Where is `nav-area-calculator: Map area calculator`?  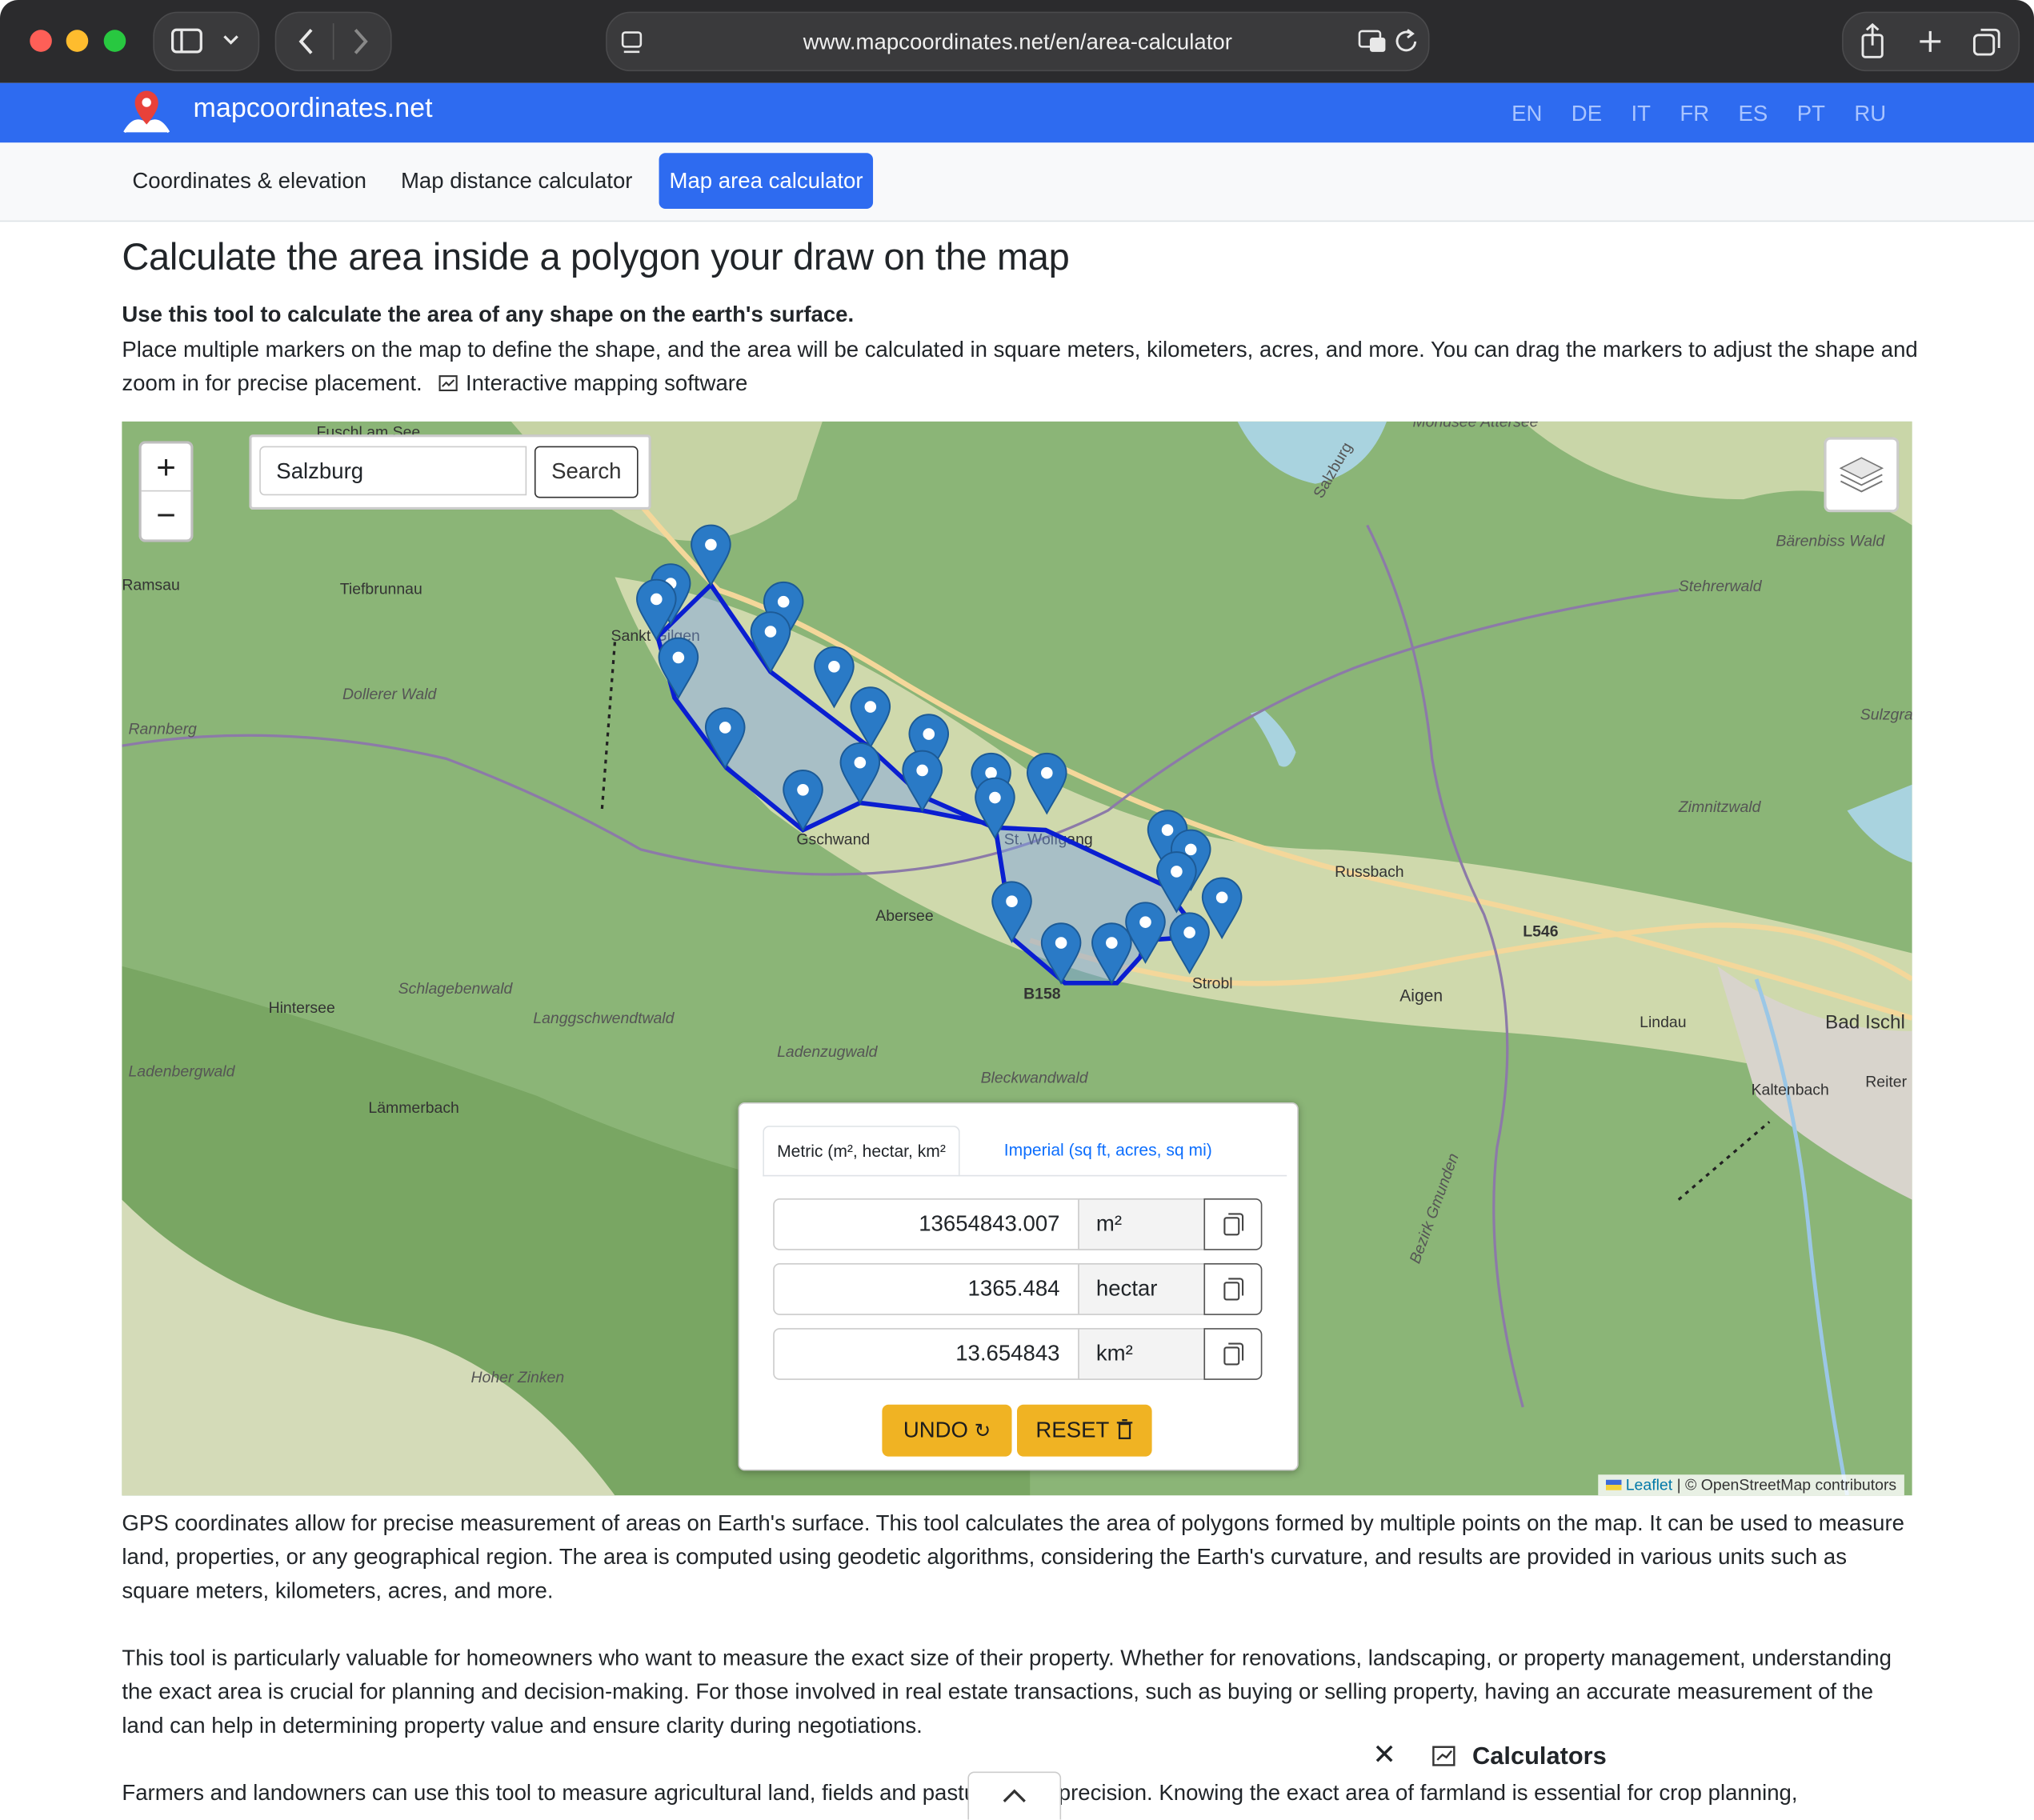
nav-area-calculator: Map area calculator is located at coordinates (766, 181).